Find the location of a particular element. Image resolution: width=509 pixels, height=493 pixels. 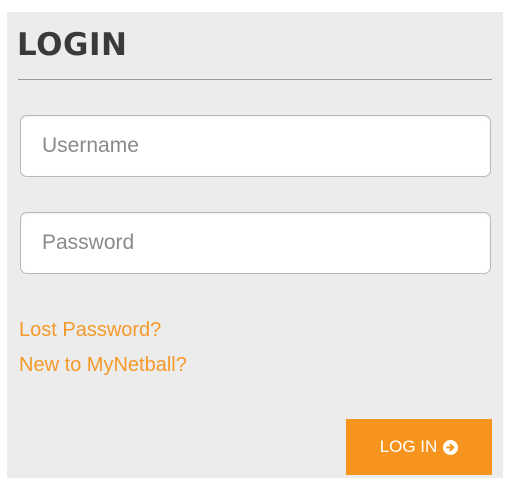

circle-arrow-right-icon is located at coordinates (451, 447).